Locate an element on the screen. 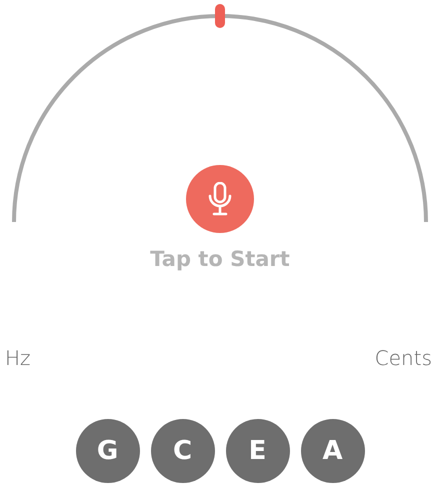 The height and width of the screenshot is (489, 440). frequency-label: Hz is located at coordinates (18, 358).